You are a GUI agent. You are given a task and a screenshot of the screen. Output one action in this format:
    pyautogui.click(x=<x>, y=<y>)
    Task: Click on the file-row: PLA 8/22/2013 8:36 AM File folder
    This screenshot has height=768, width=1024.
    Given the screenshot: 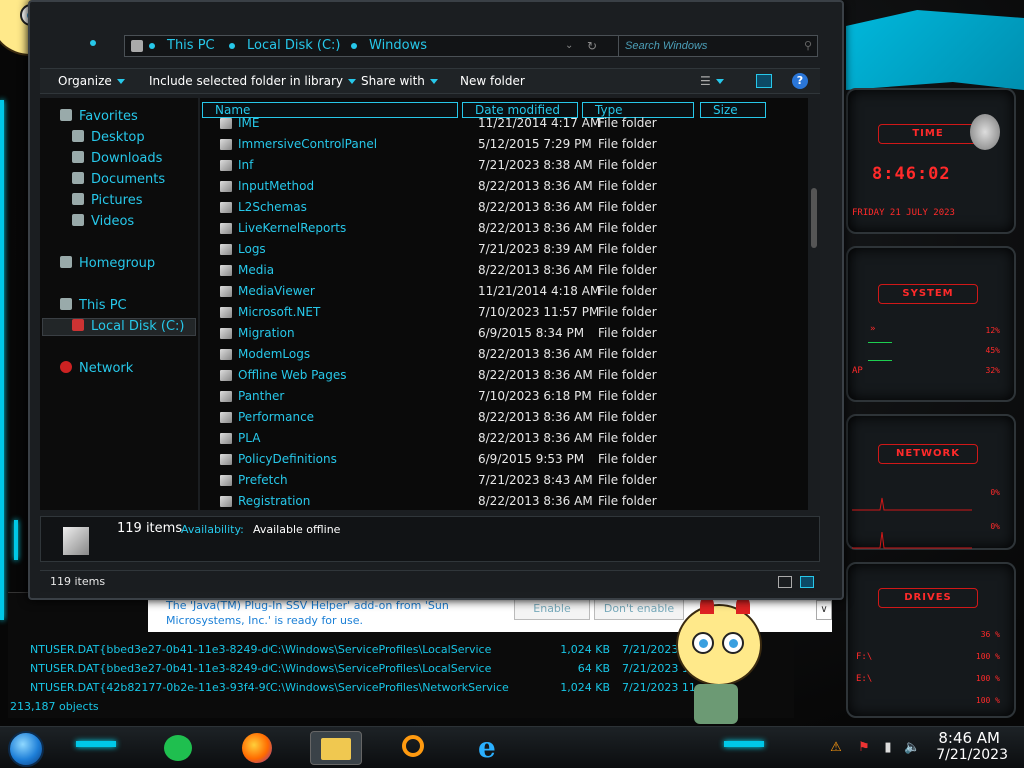 What is the action you would take?
    pyautogui.click(x=500, y=438)
    